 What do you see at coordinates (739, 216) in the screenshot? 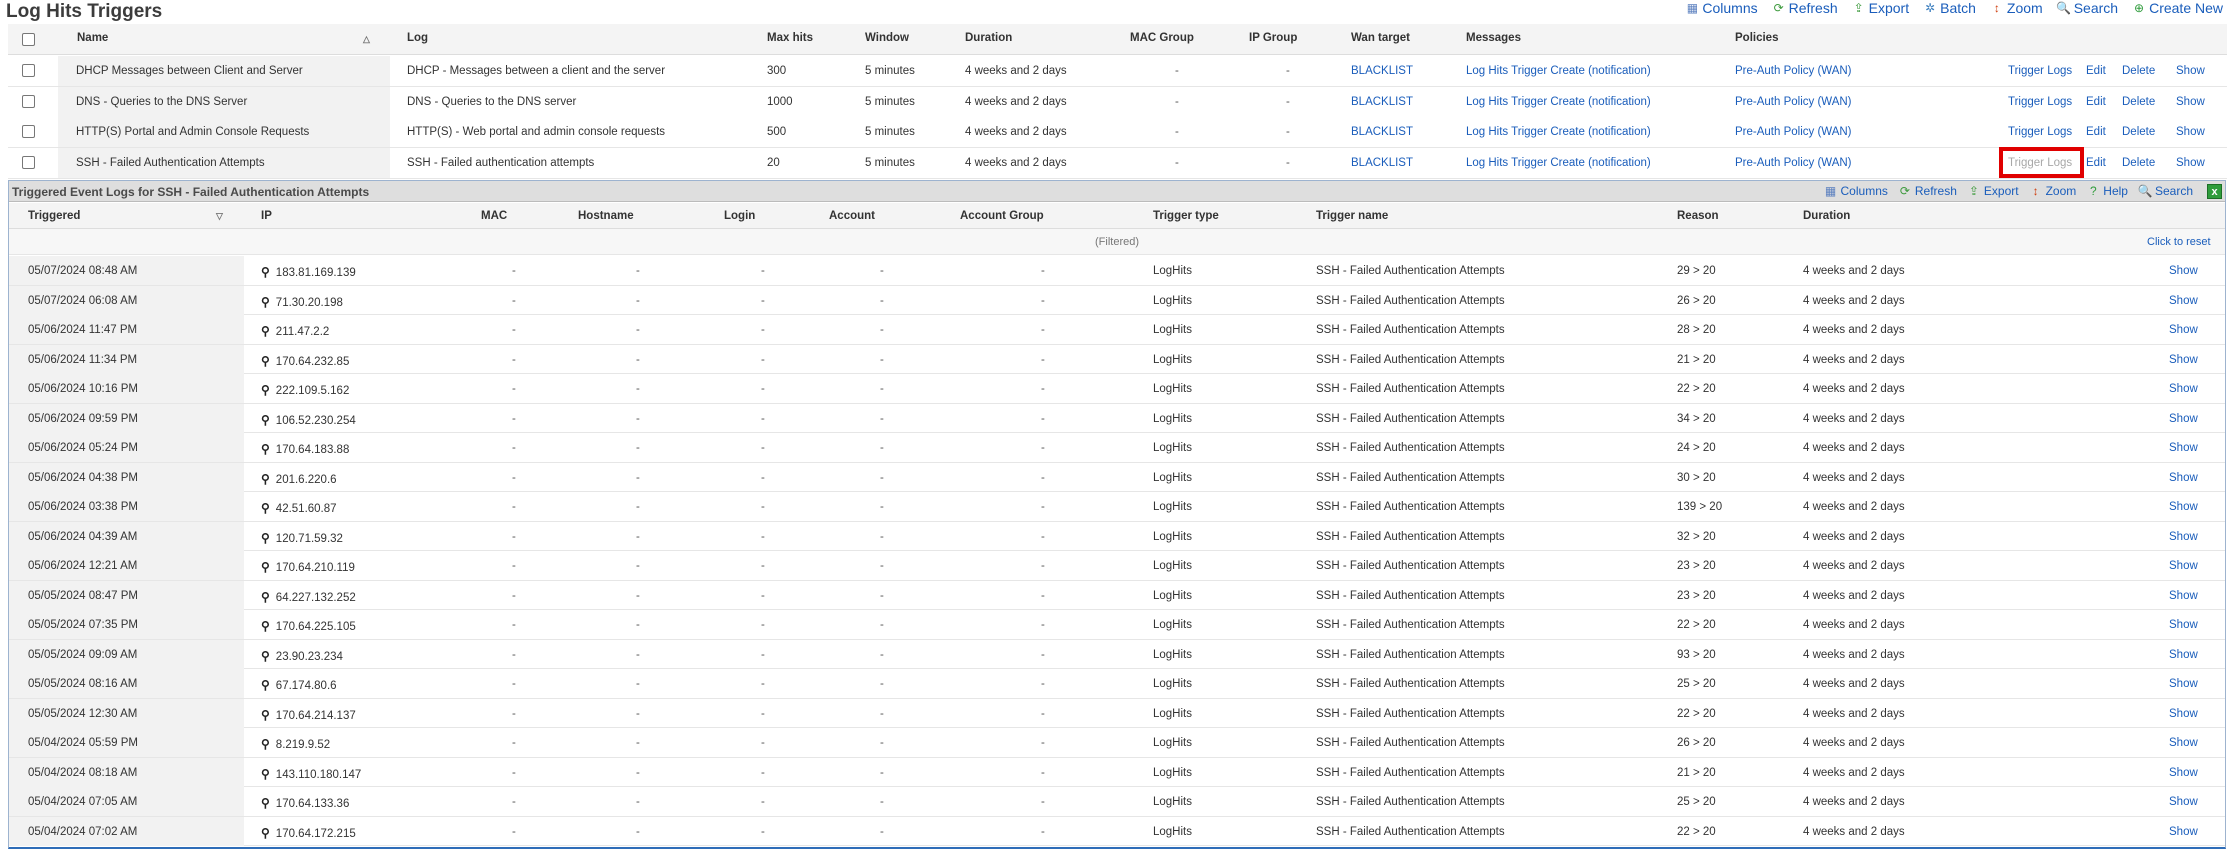
I see `col-login-header: Login` at bounding box center [739, 216].